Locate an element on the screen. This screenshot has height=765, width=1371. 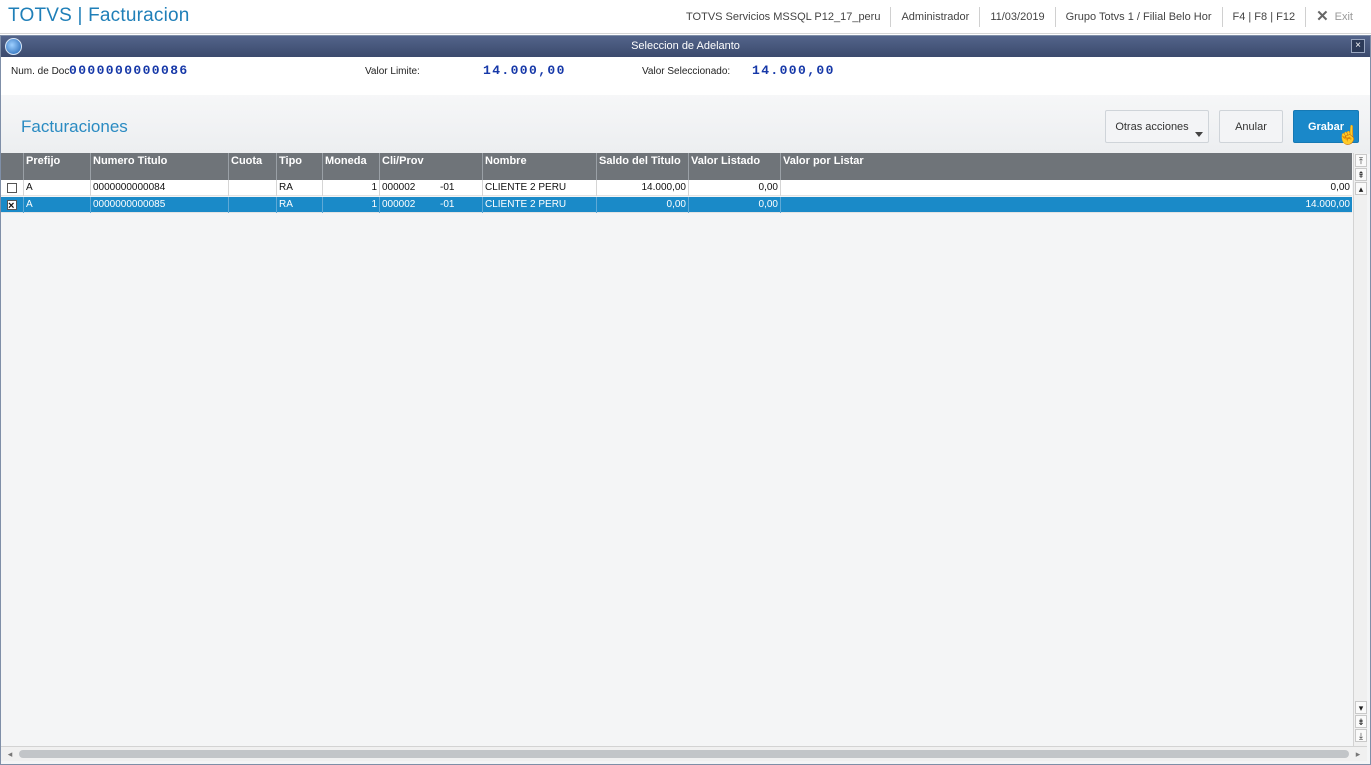
horizontal-scroll-thumb is located at coordinates (684, 754).